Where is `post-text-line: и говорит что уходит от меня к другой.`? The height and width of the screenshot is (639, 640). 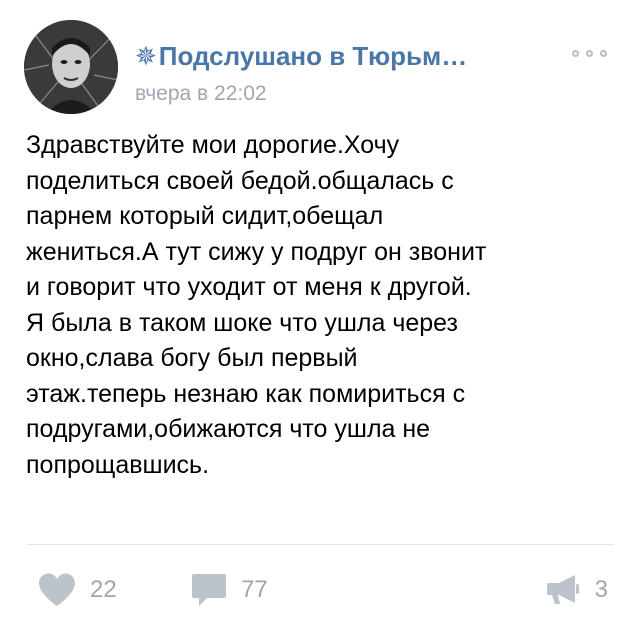
post-text-line: и говорит что уходит от меня к другой. is located at coordinates (249, 287).